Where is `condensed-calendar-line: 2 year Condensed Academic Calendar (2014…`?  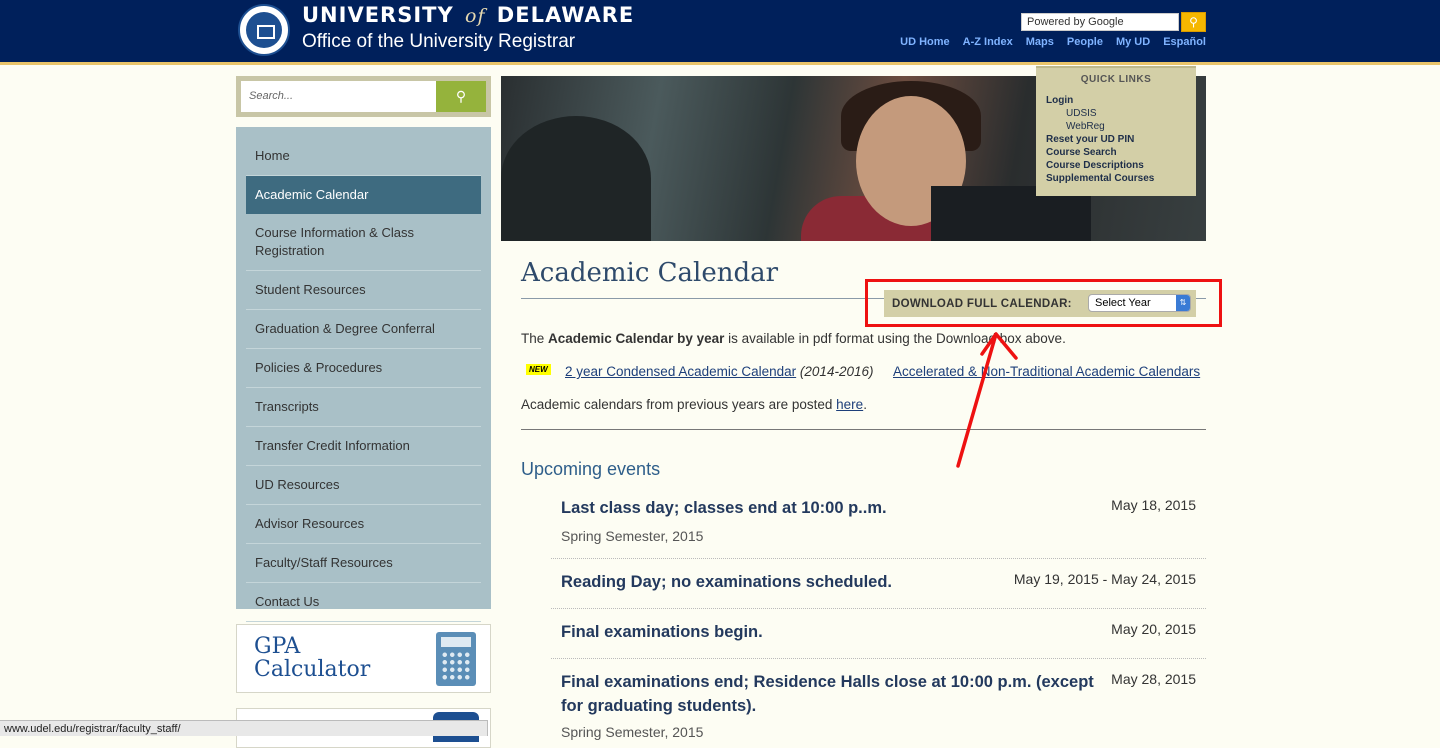 condensed-calendar-line: 2 year Condensed Academic Calendar (2014… is located at coordinates (719, 371).